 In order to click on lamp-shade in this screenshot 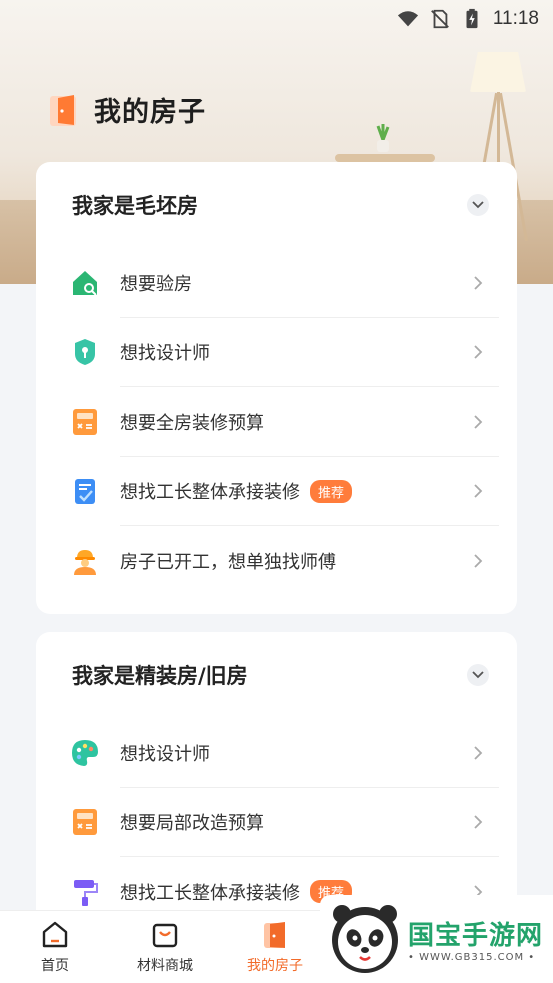, I will do `click(498, 72)`.